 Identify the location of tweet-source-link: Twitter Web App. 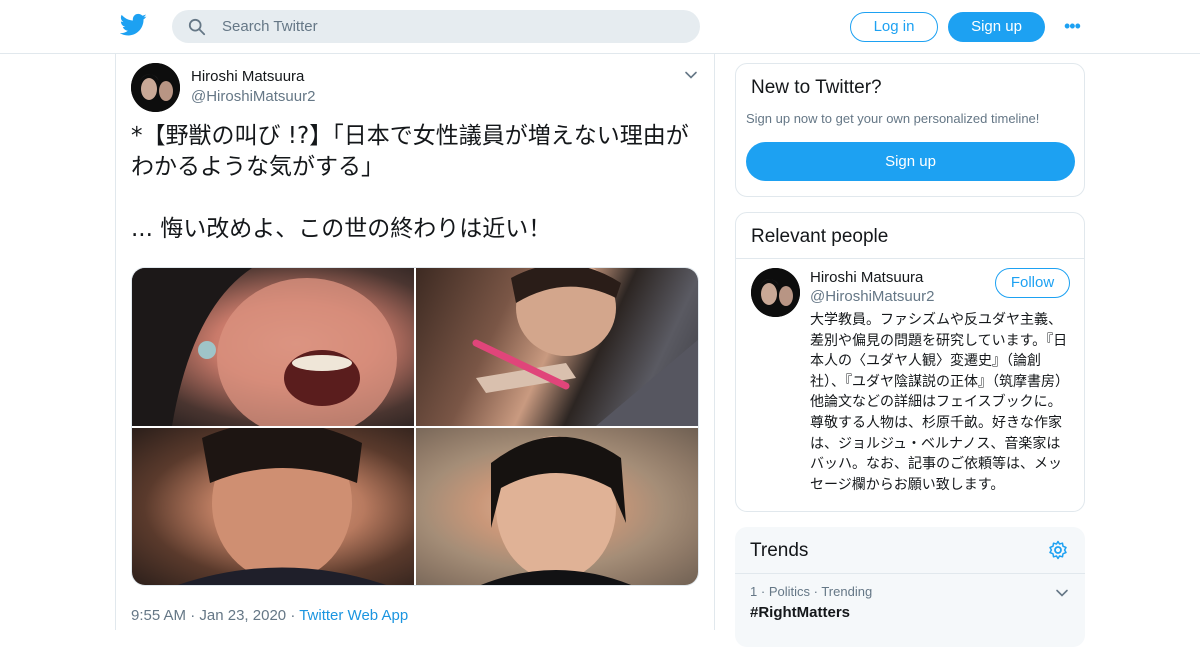
(353, 615).